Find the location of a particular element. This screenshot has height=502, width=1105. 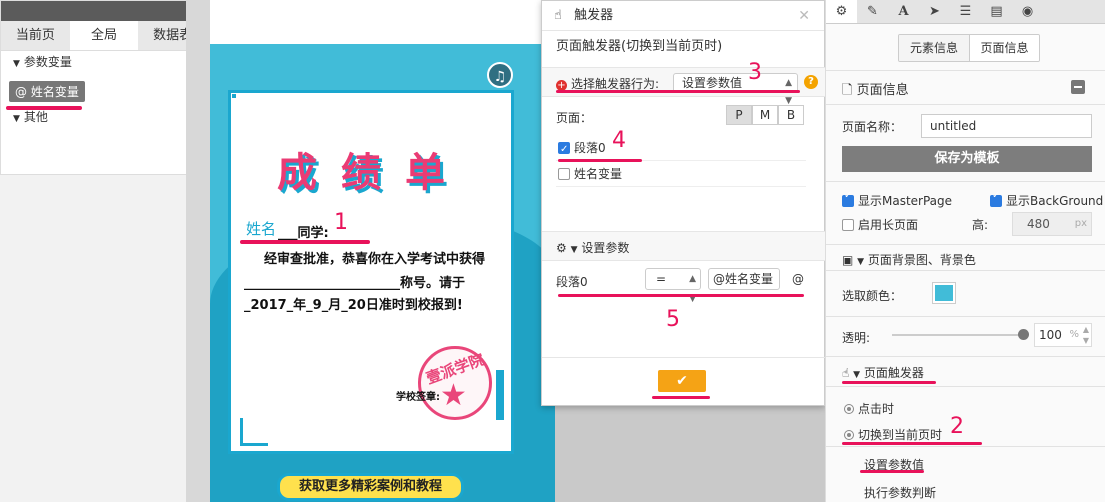

height-input: 480 px is located at coordinates (1052, 224).